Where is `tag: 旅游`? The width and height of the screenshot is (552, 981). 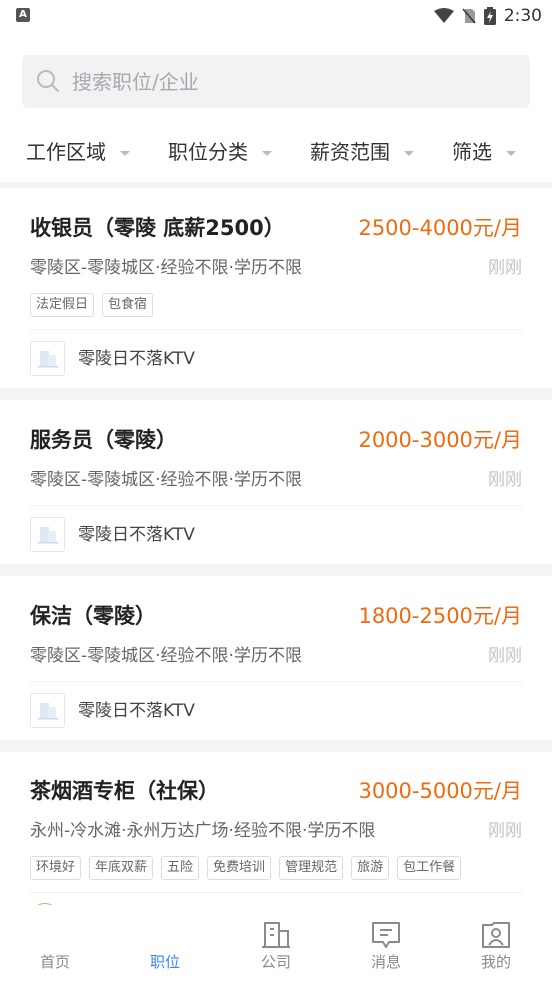
tag: 旅游 is located at coordinates (370, 868).